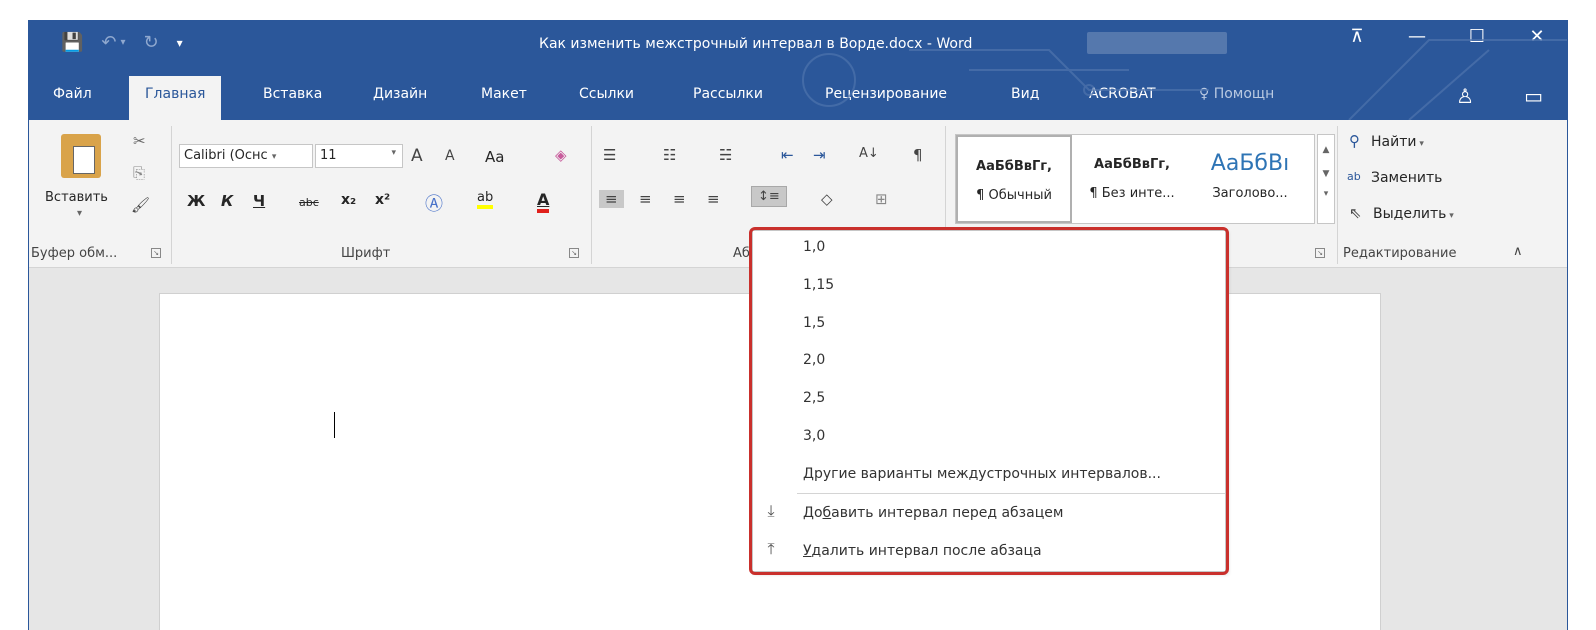 This screenshot has height=630, width=1596. Describe the element at coordinates (417, 156) in the screenshot. I see `grow-font-icon: A` at that location.